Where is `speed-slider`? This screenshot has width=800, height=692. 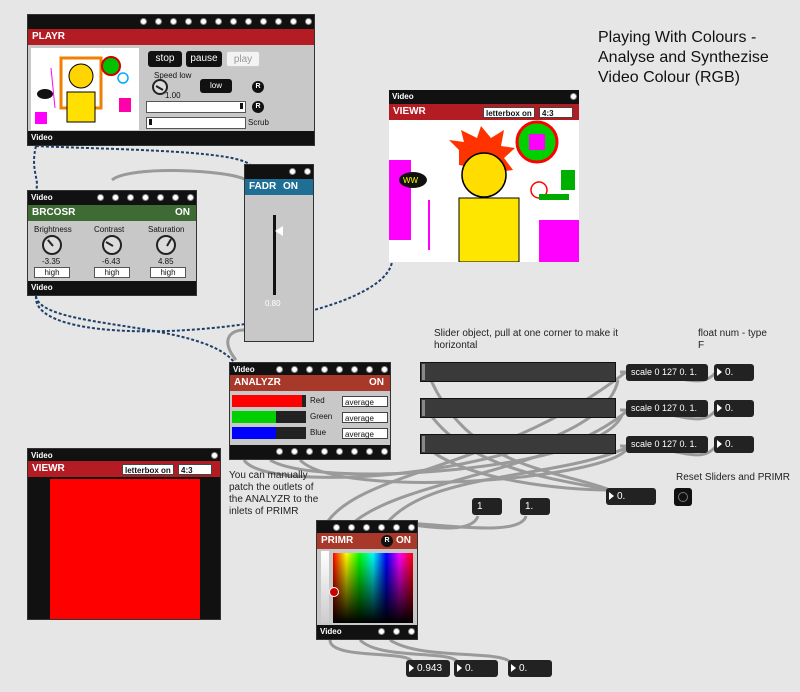
speed-slider is located at coordinates (196, 107).